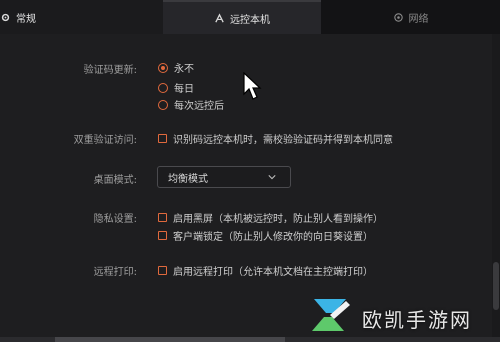 Image resolution: width=500 pixels, height=342 pixels. I want to click on remote-icon, so click(219, 17).